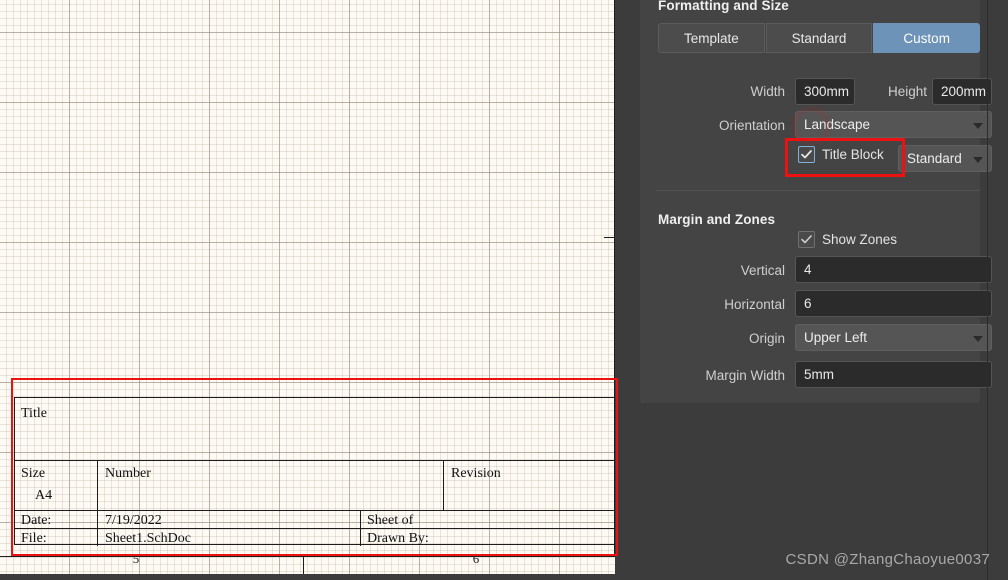  Describe the element at coordinates (887, 559) in the screenshot. I see `csdn-watermark: CSDN @ZhangChaoyue0037` at that location.